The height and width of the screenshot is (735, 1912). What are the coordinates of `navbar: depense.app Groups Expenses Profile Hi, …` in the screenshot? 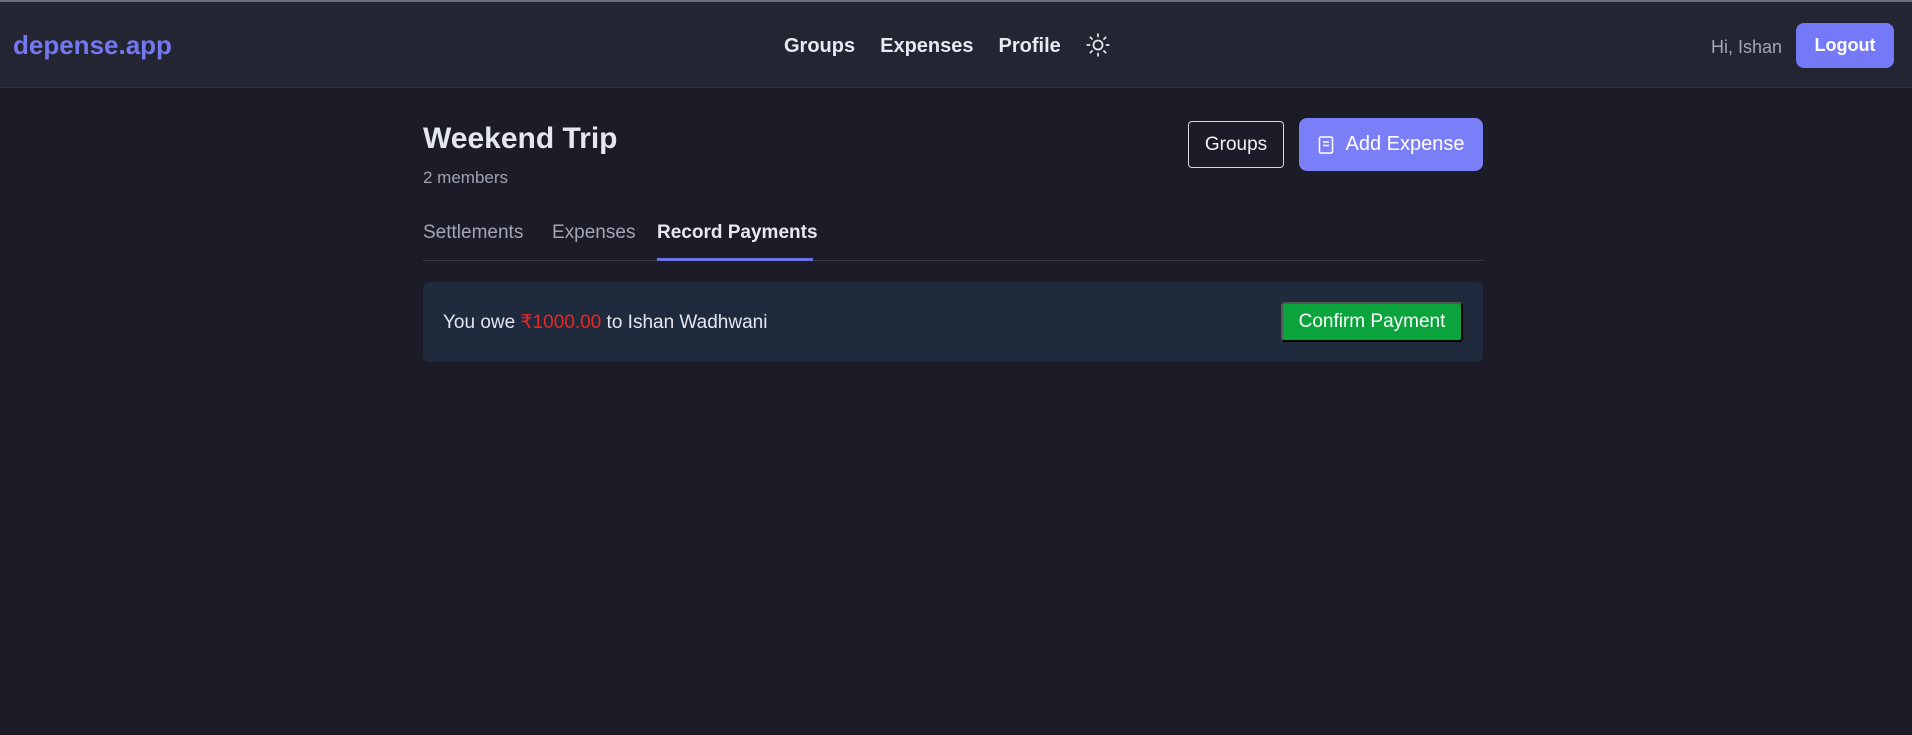 It's located at (956, 45).